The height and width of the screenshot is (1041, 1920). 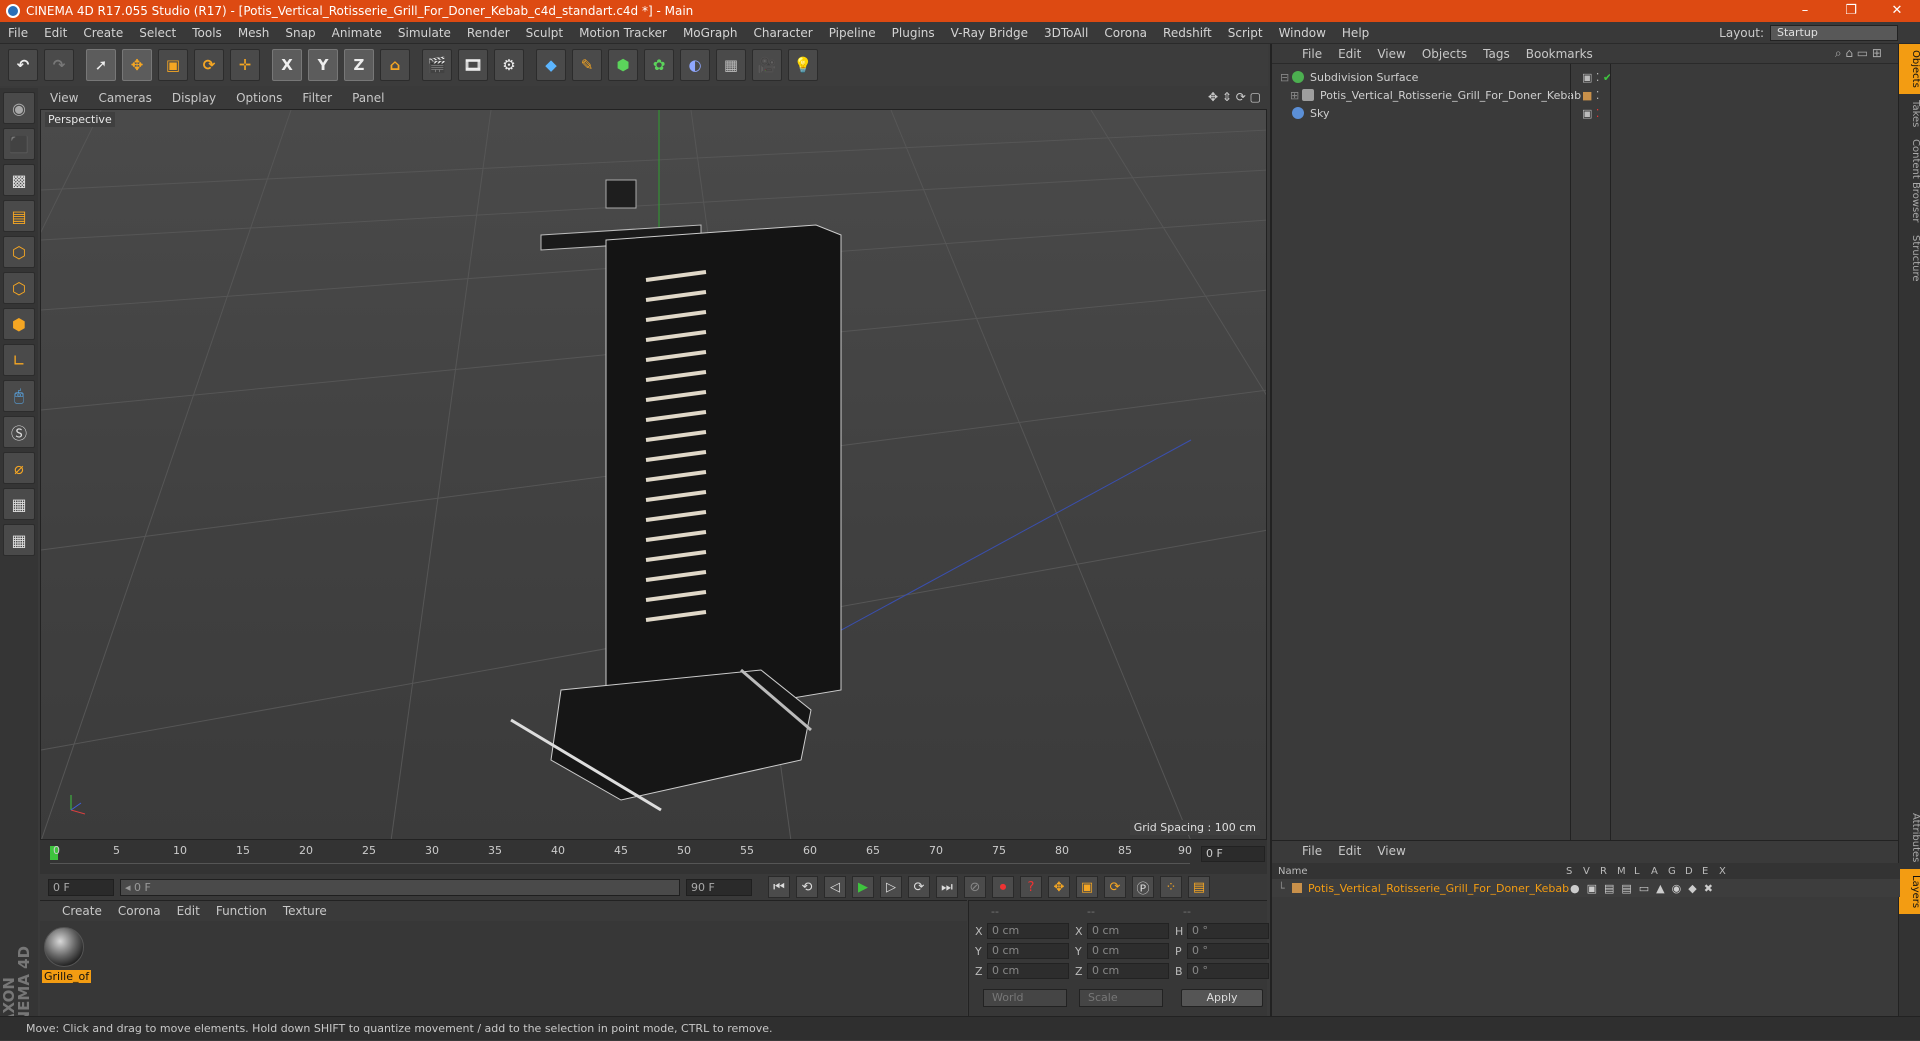 What do you see at coordinates (1066, 33) in the screenshot?
I see `menu-3dtoall: 3DToAll` at bounding box center [1066, 33].